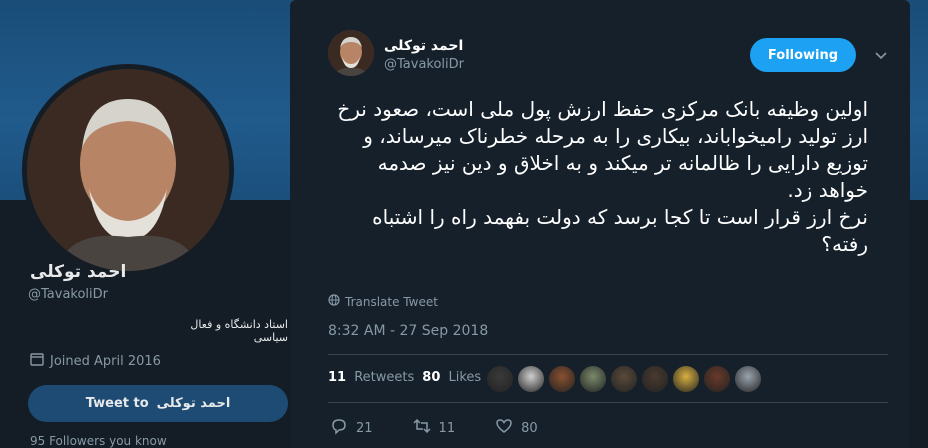  Describe the element at coordinates (117, 403) in the screenshot. I see `tweet-to-label: Tweet to` at that location.